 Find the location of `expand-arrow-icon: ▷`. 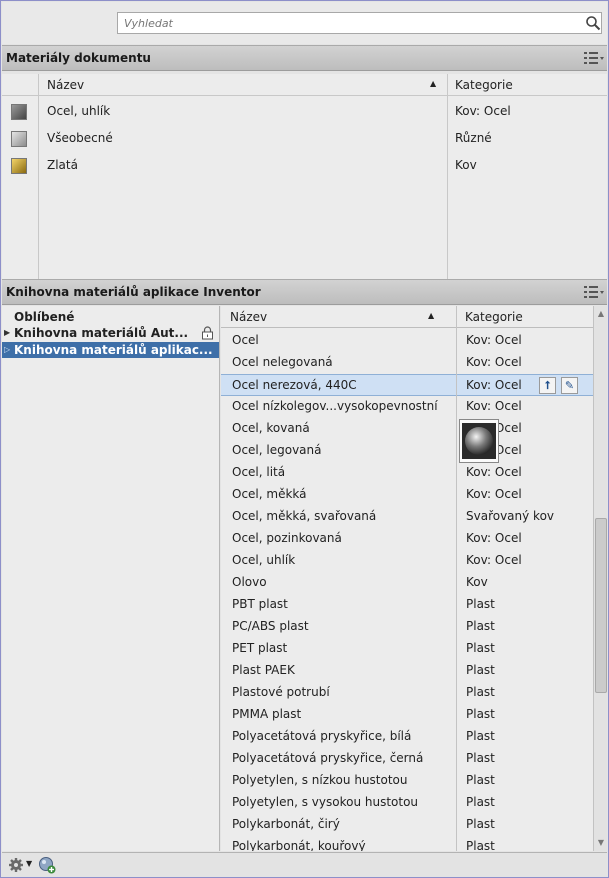

expand-arrow-icon: ▷ is located at coordinates (7, 349).